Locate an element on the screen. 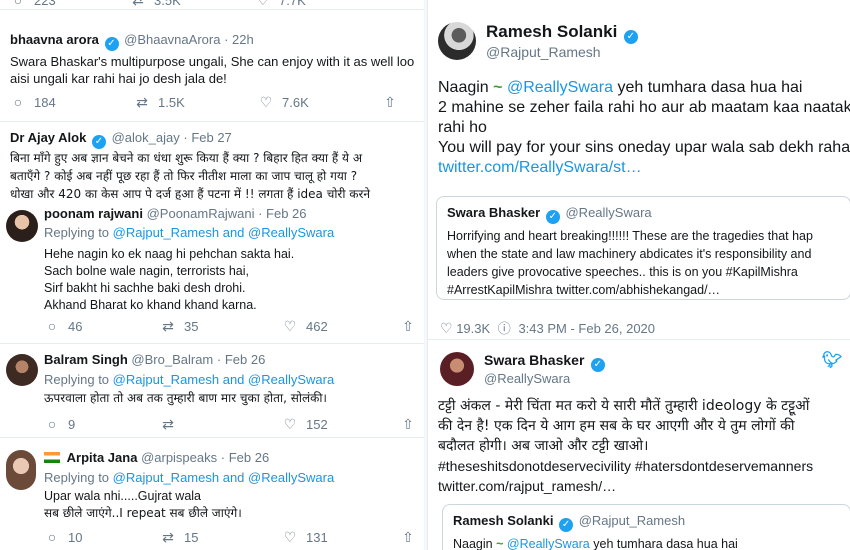  author-handle: @BhaavnaArora is located at coordinates (172, 39).